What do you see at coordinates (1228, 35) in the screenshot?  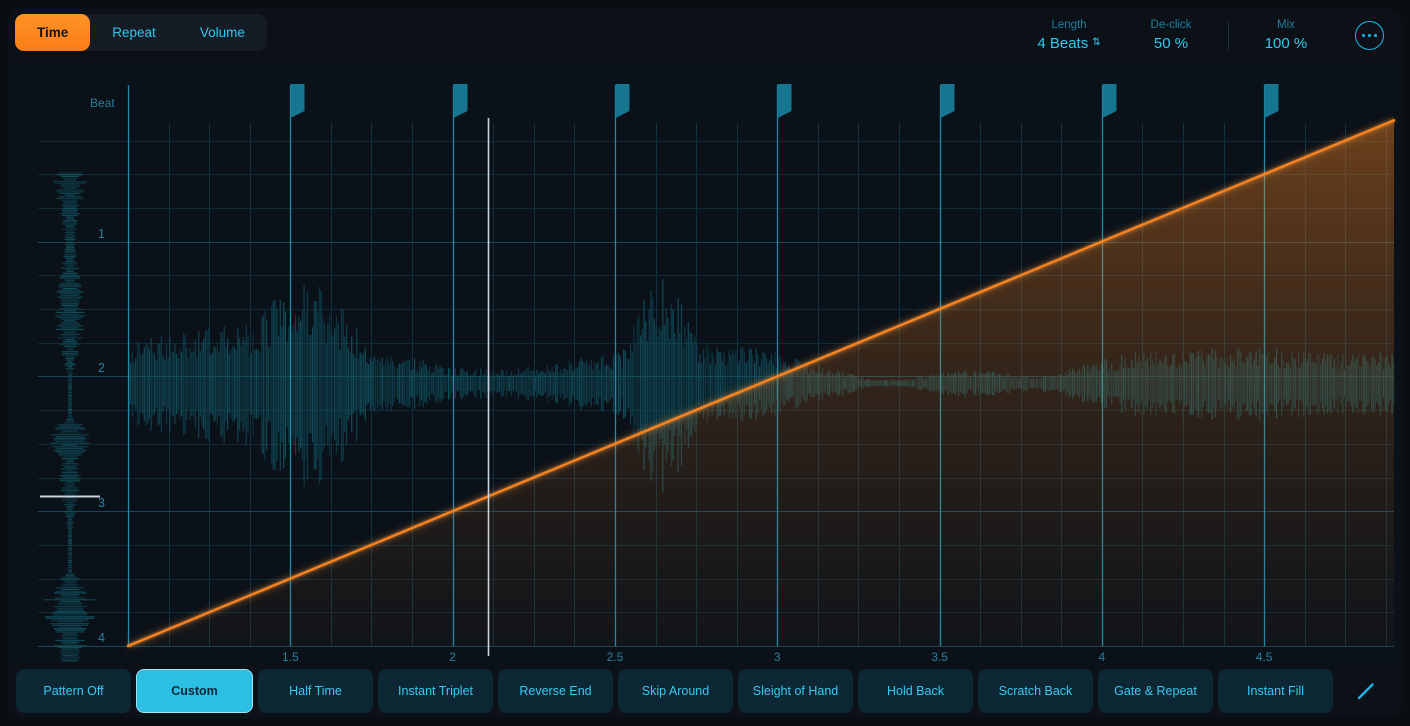 I see `parameter-divider` at bounding box center [1228, 35].